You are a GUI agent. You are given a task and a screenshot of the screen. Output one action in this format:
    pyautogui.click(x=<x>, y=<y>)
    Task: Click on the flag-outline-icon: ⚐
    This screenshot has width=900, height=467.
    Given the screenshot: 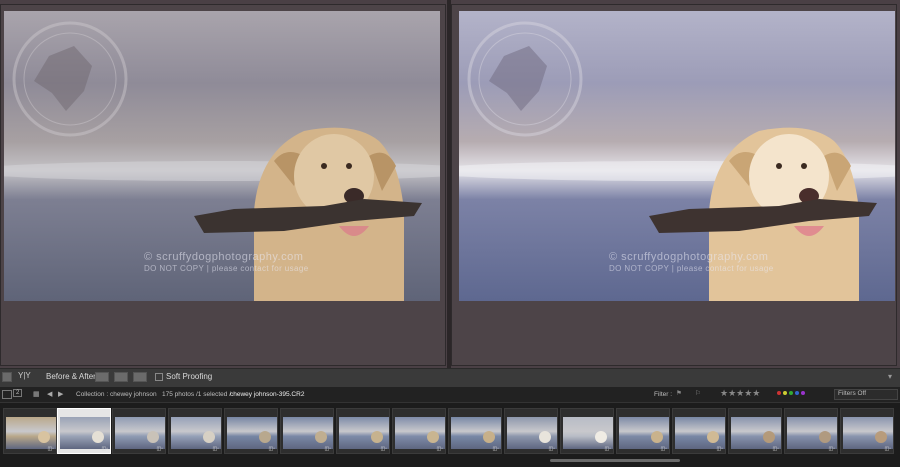 What is the action you would take?
    pyautogui.click(x=698, y=393)
    